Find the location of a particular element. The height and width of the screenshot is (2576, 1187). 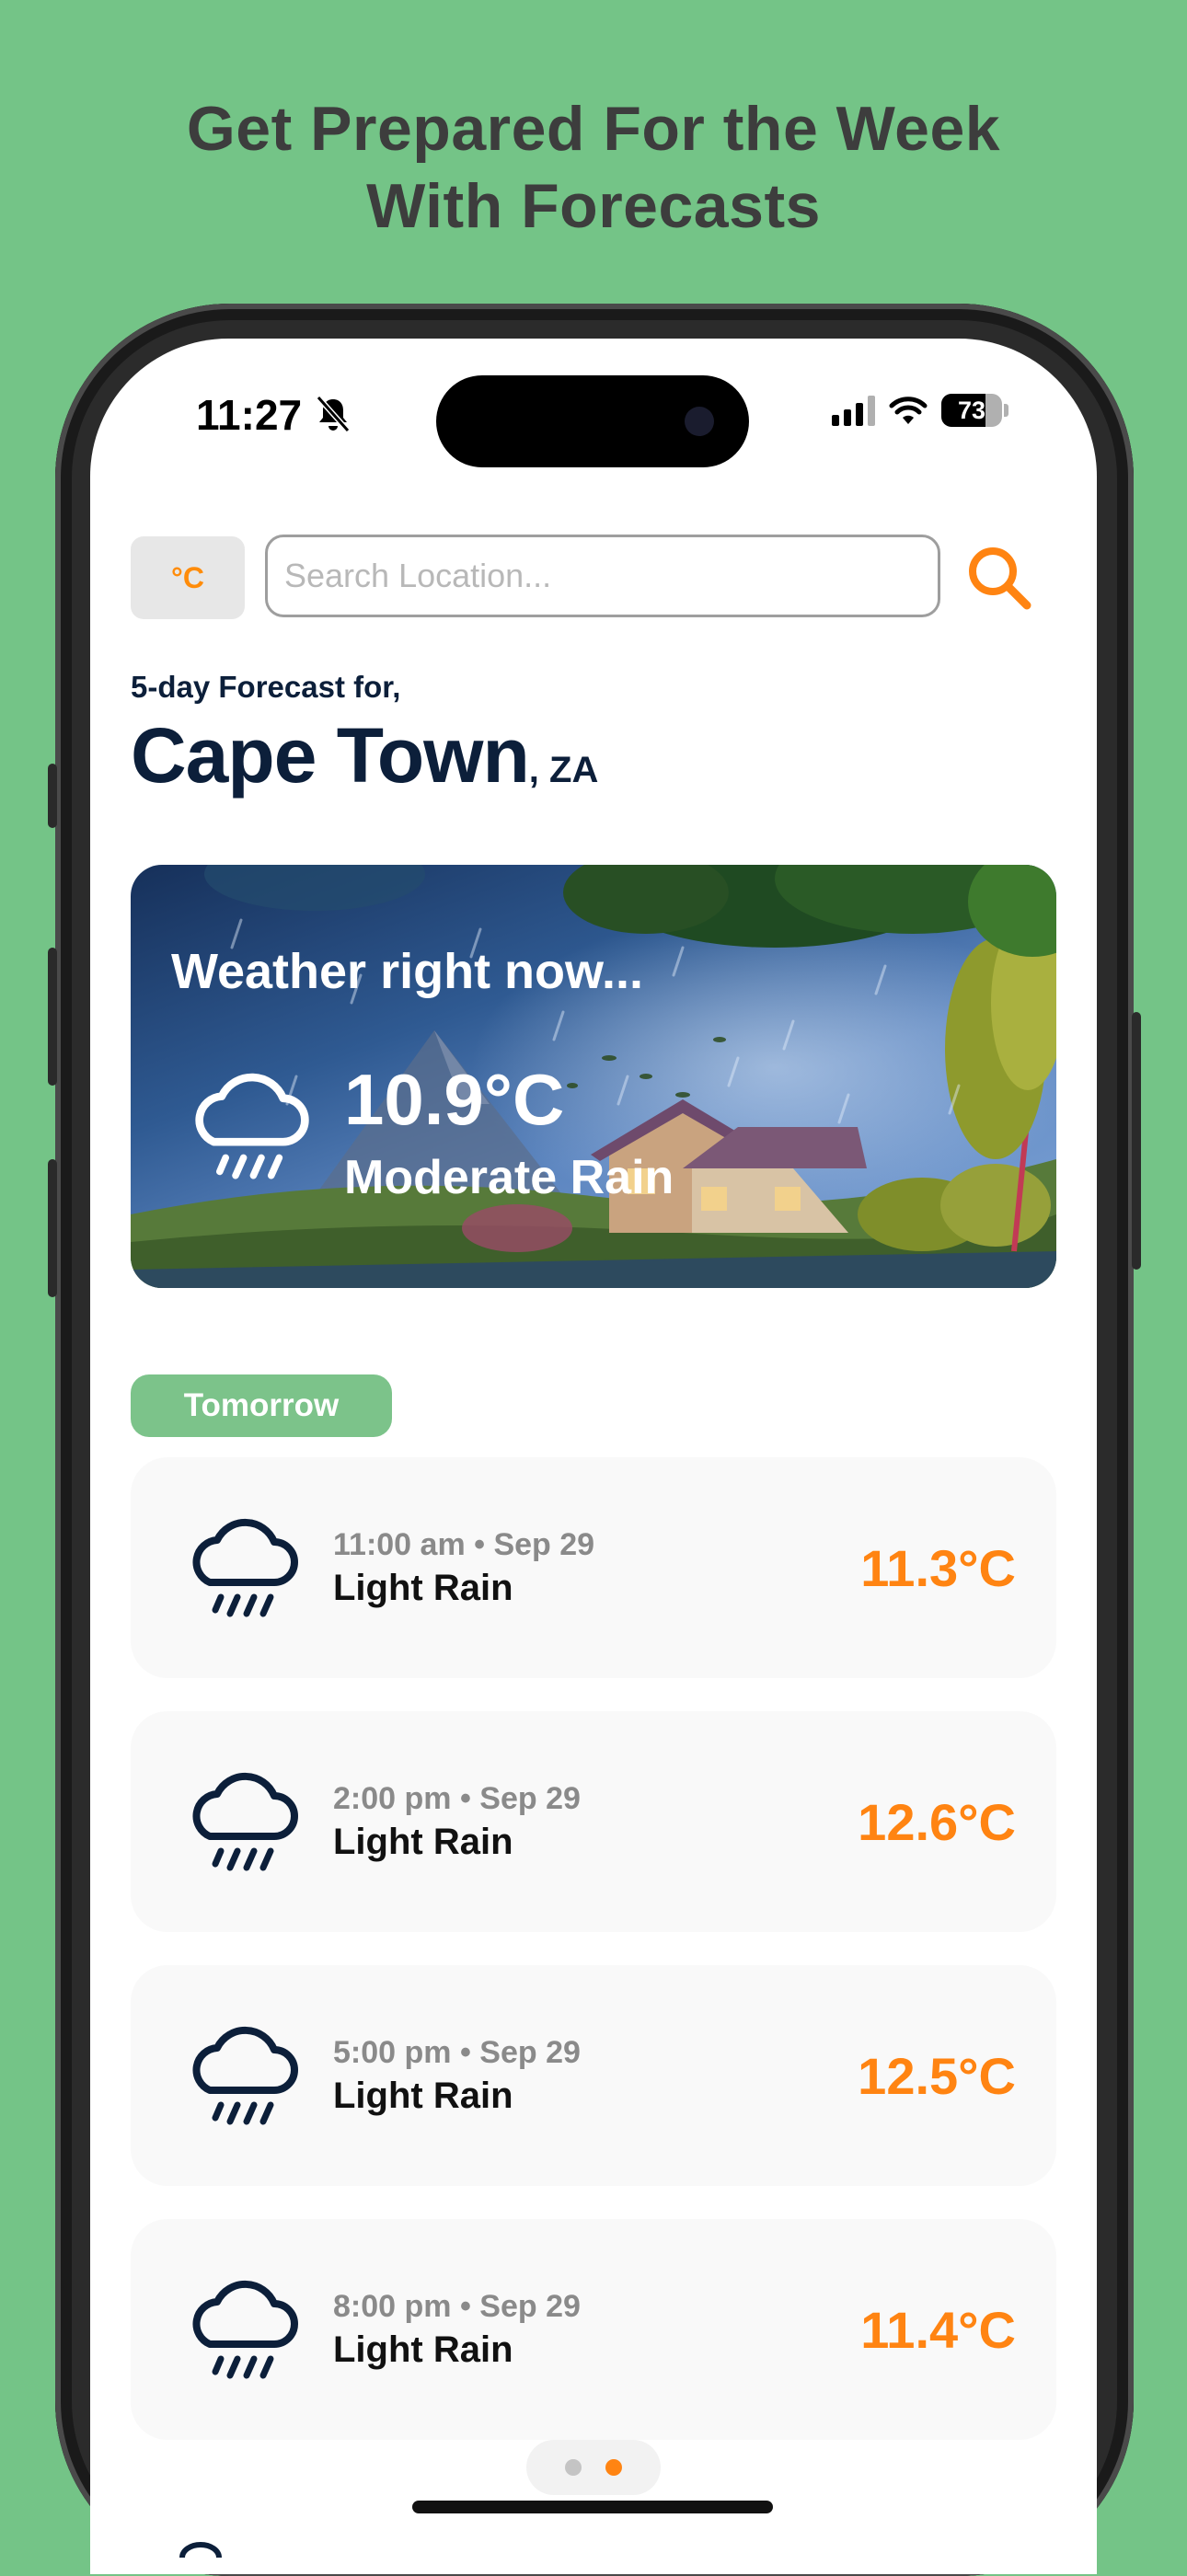

status-indicators: 73 is located at coordinates (920, 410).